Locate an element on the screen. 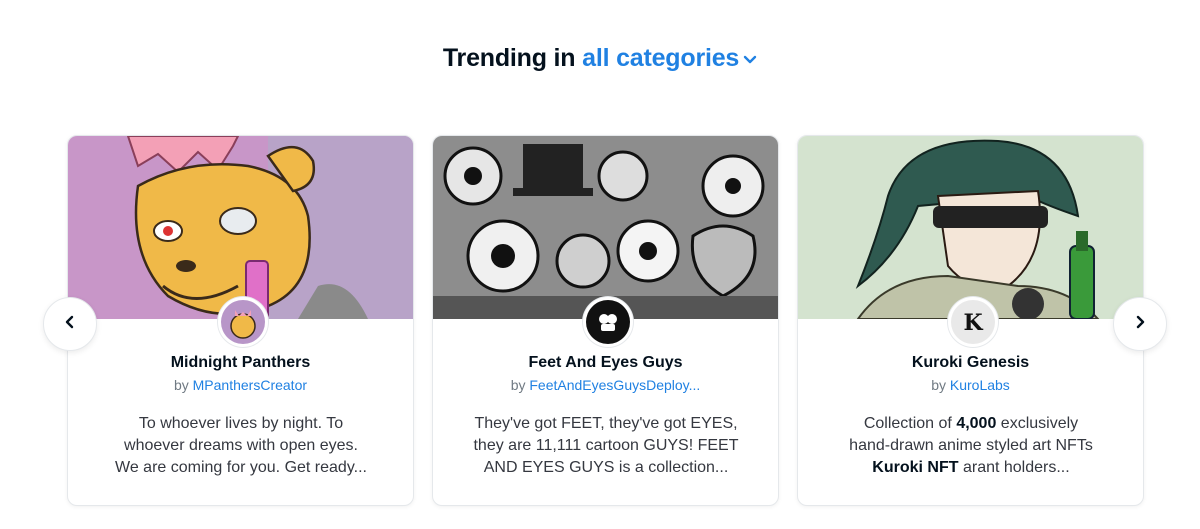 This screenshot has height=529, width=1200. collection-avatar: K is located at coordinates (973, 322).